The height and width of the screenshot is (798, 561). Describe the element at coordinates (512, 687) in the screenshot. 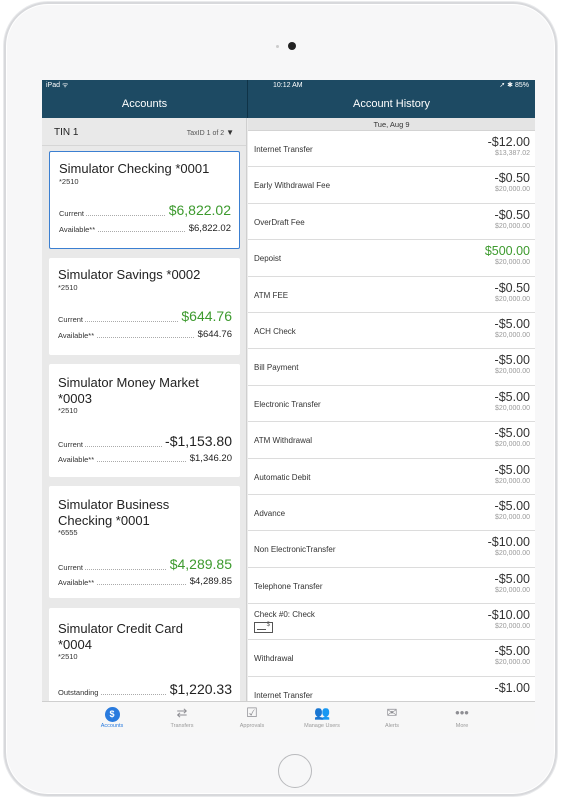

I see `transaction-amount: -$1.00` at that location.